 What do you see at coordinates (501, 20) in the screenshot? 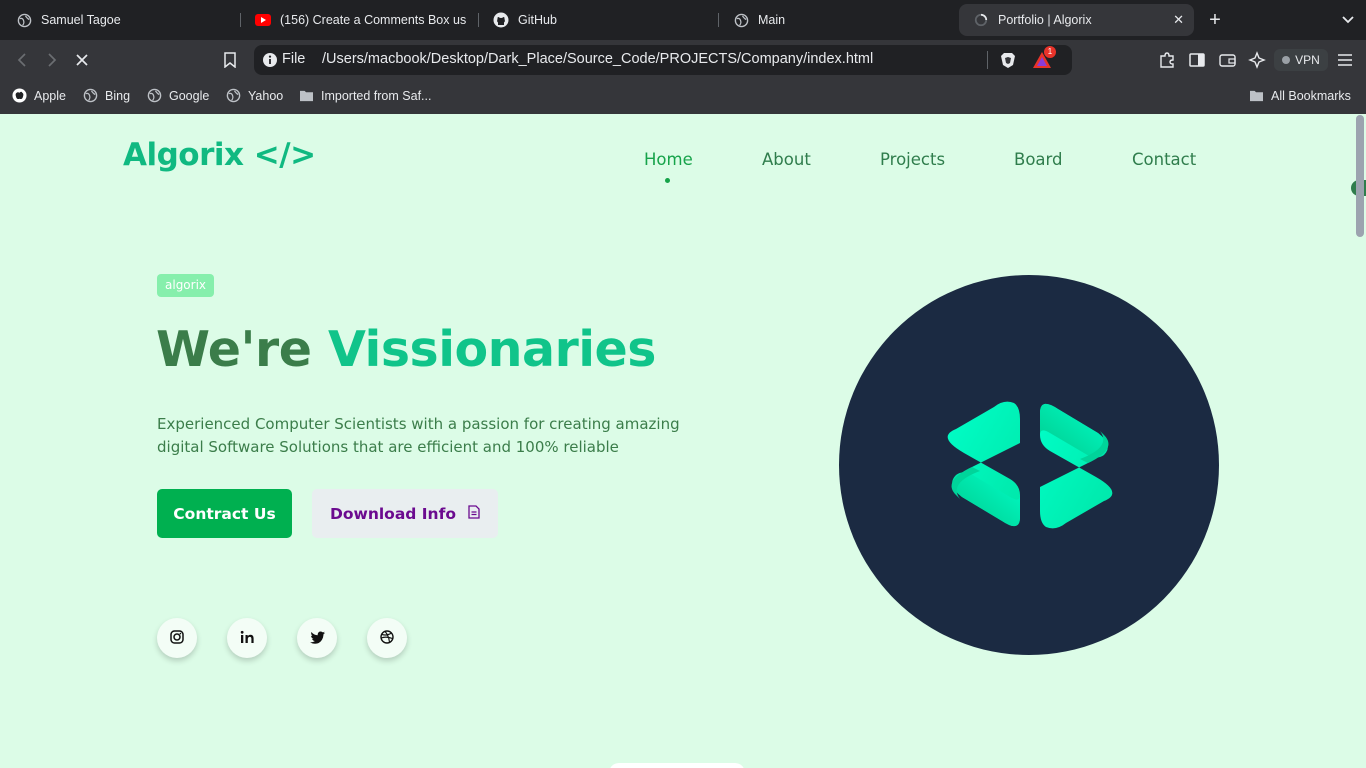
I see `github-icon` at bounding box center [501, 20].